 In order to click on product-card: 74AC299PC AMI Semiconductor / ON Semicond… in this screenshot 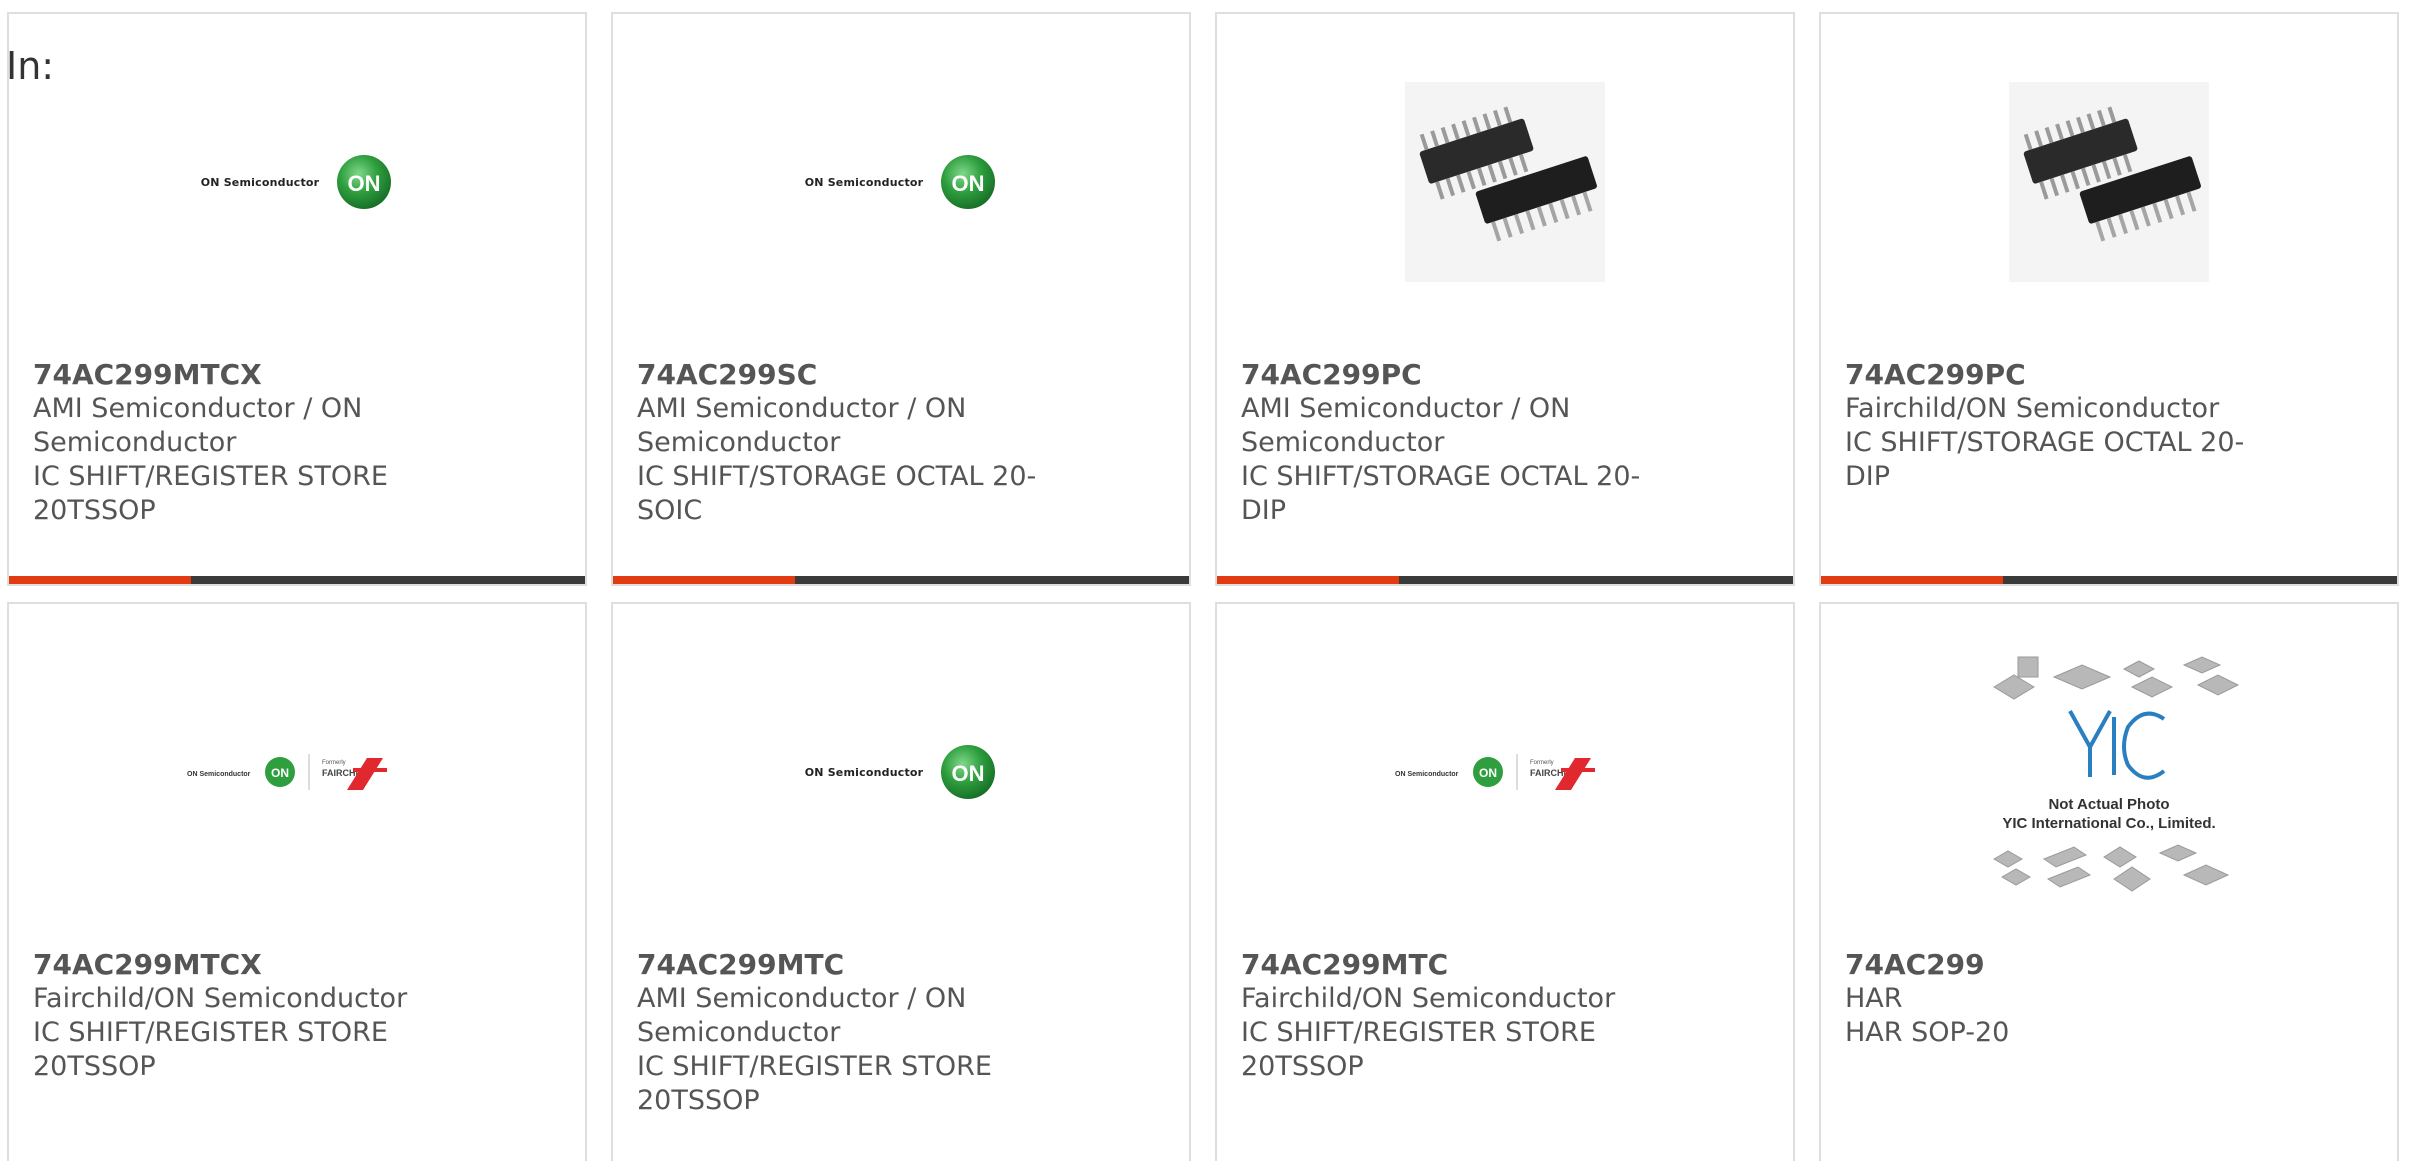, I will do `click(1505, 299)`.